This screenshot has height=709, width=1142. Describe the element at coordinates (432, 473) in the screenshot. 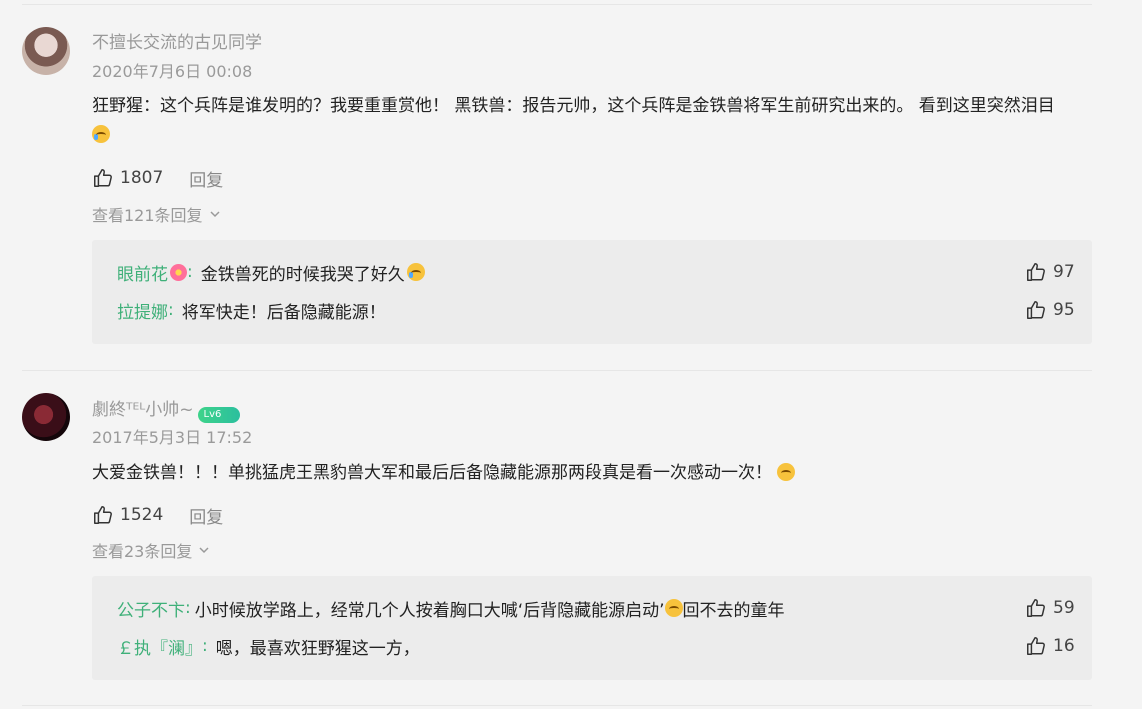

I see `comment-text-body: 大爱金铁兽！！！单挑猛虎王黑豹兽大军和最后后备隐藏能源那两段真是看一次感动一次！` at that location.